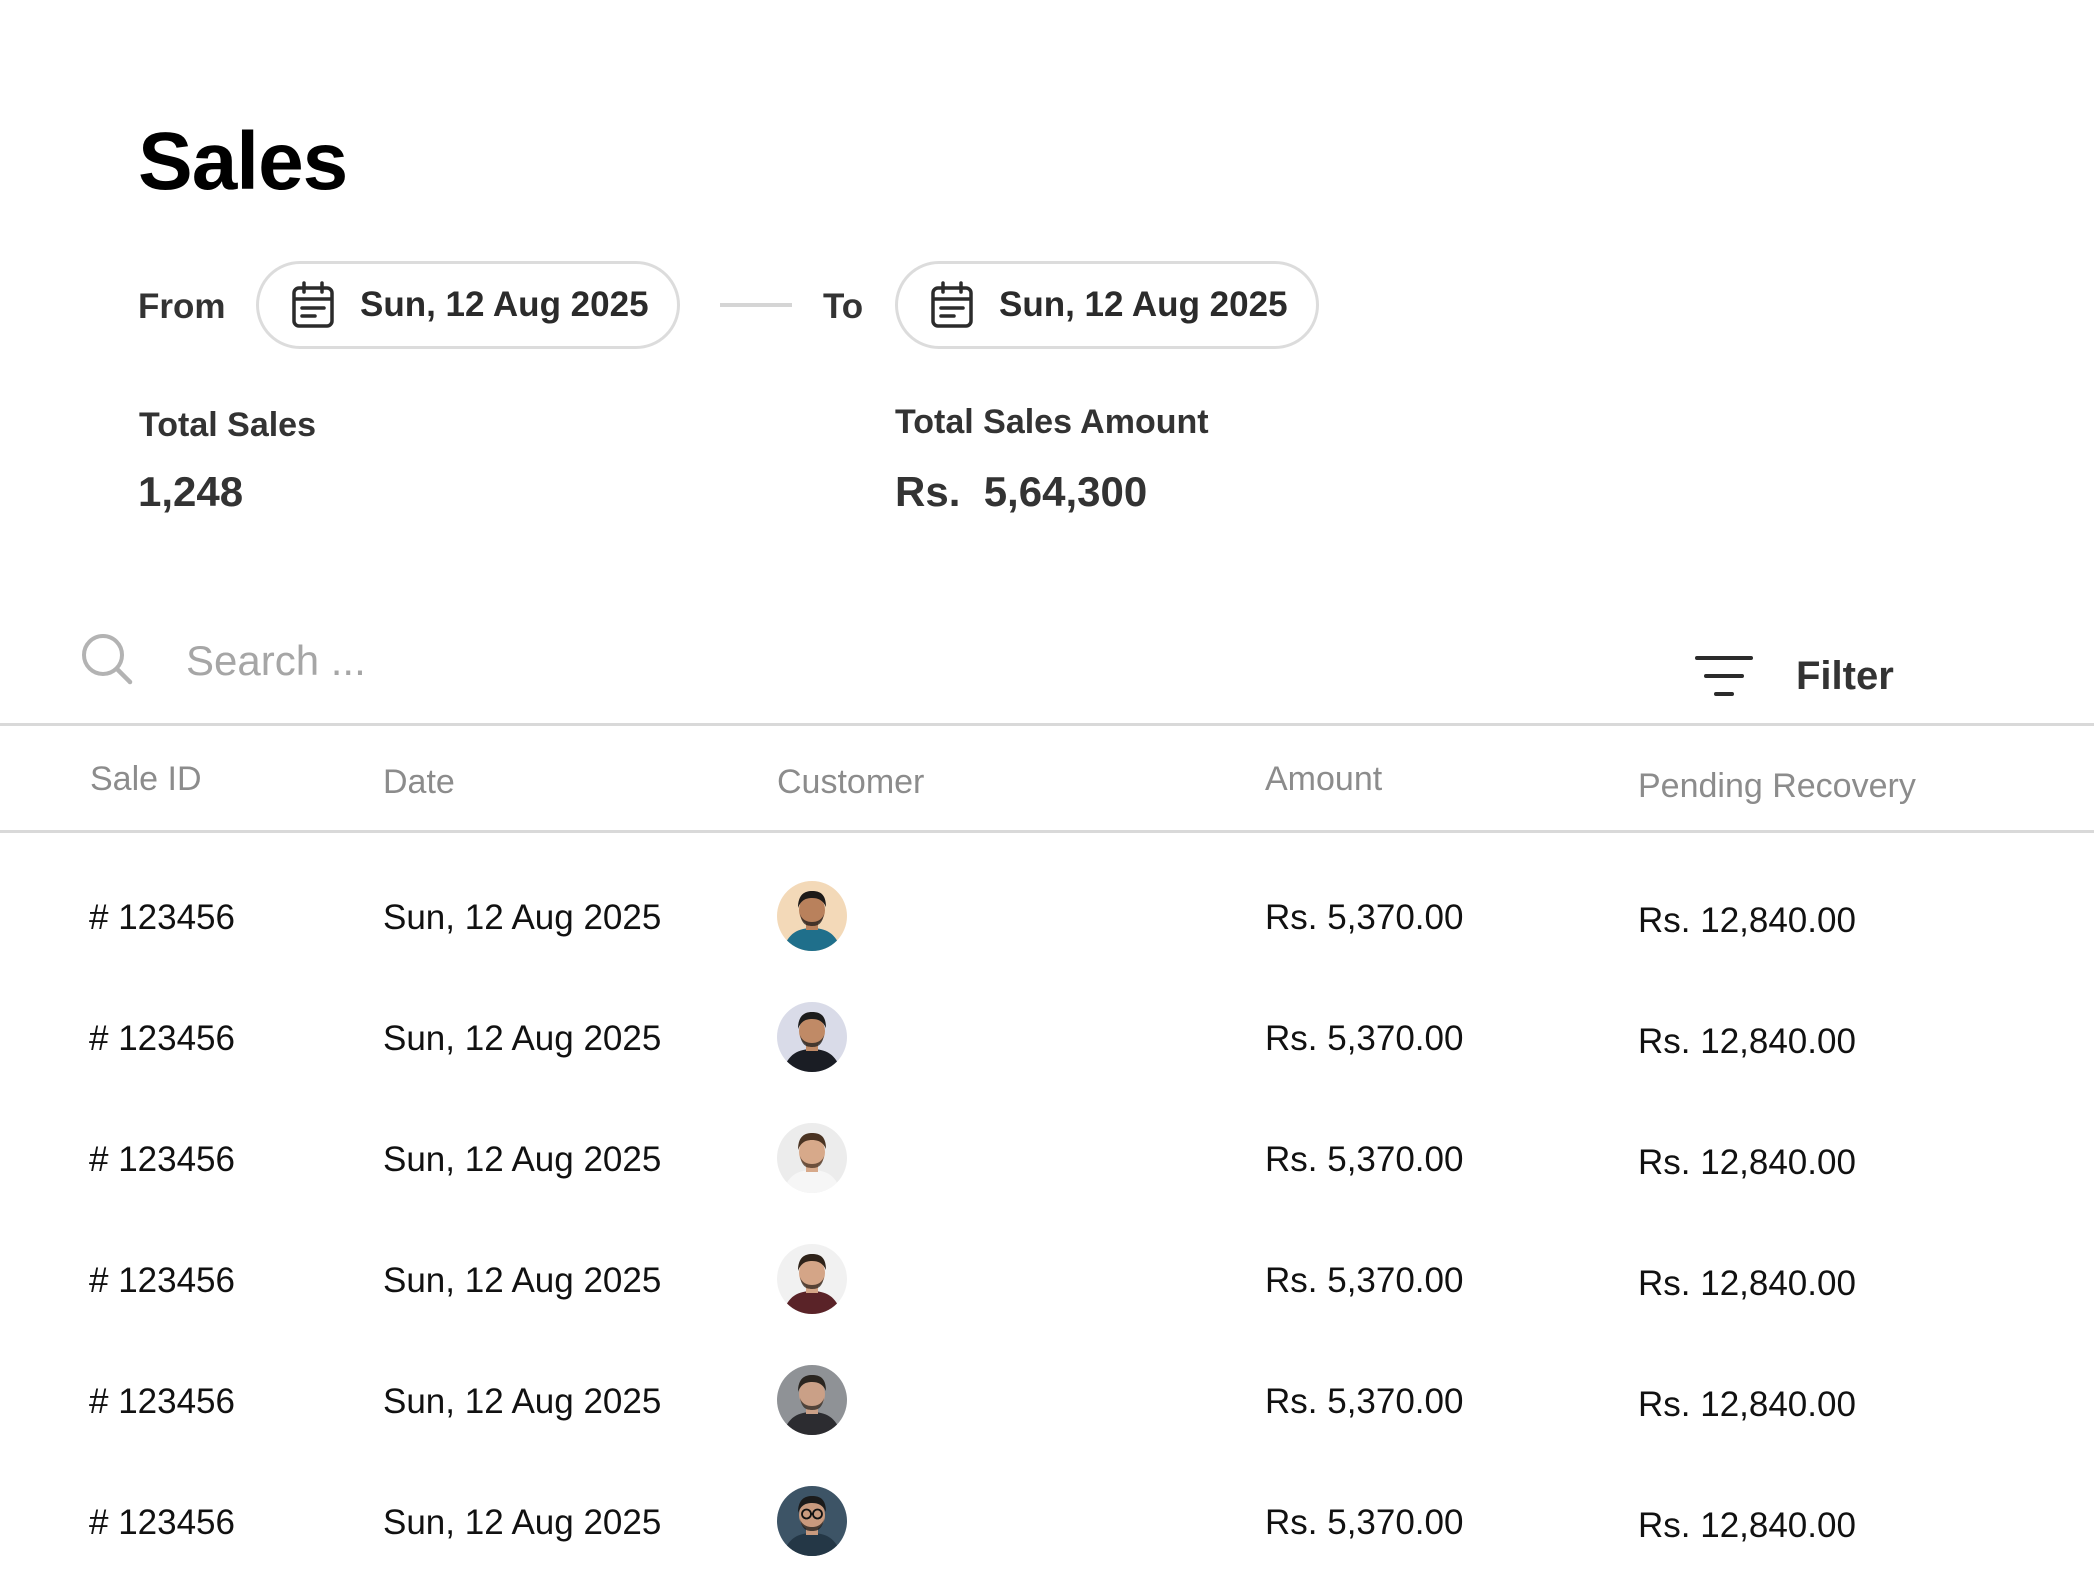  Describe the element at coordinates (191, 491) in the screenshot. I see `total-sales-value: 1,248` at that location.